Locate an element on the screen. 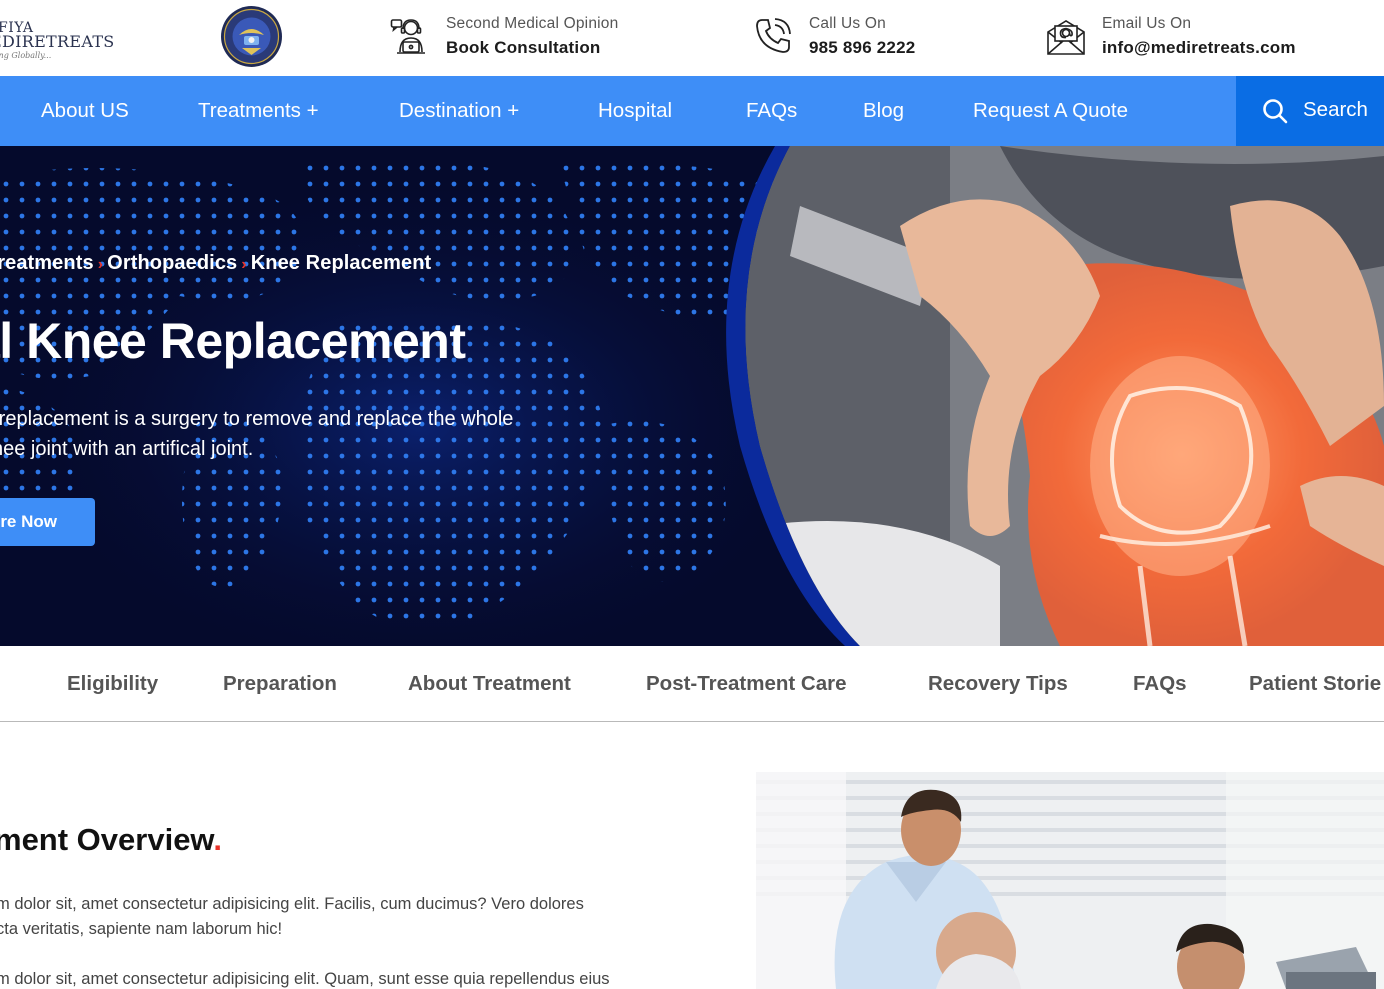 The height and width of the screenshot is (989, 1384). search-icon is located at coordinates (1275, 111).